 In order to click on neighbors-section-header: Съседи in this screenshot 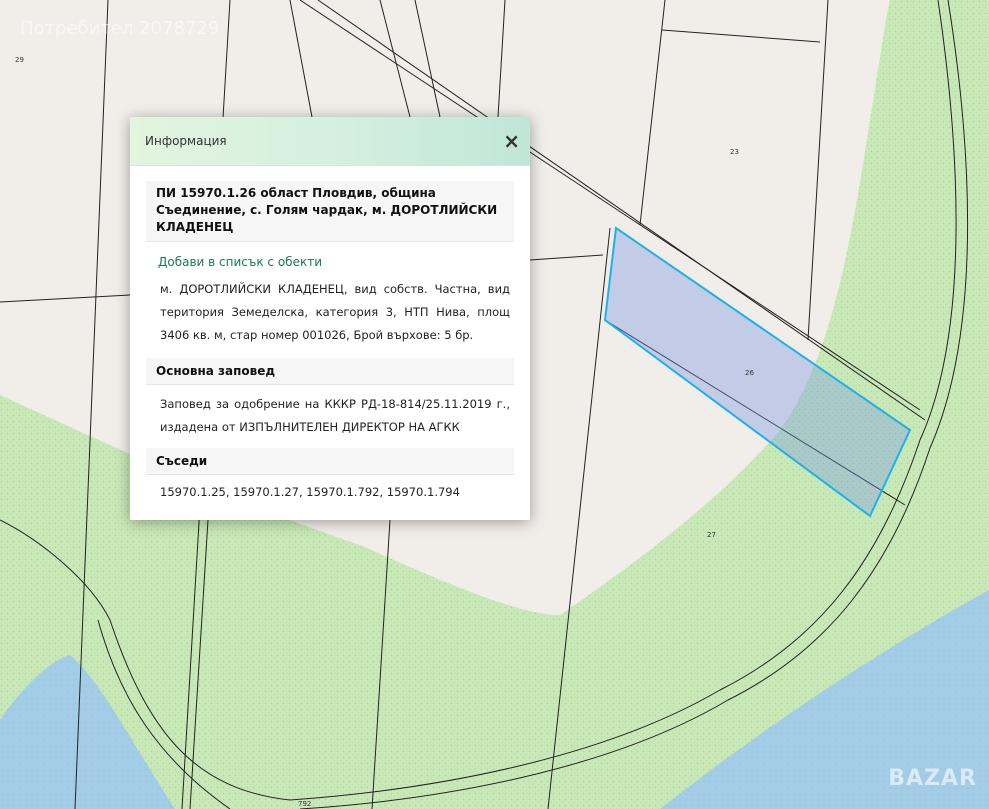, I will do `click(330, 461)`.